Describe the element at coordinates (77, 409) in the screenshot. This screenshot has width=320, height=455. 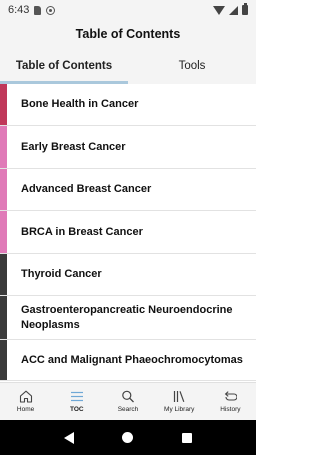
I see `nav-label: TOC` at that location.